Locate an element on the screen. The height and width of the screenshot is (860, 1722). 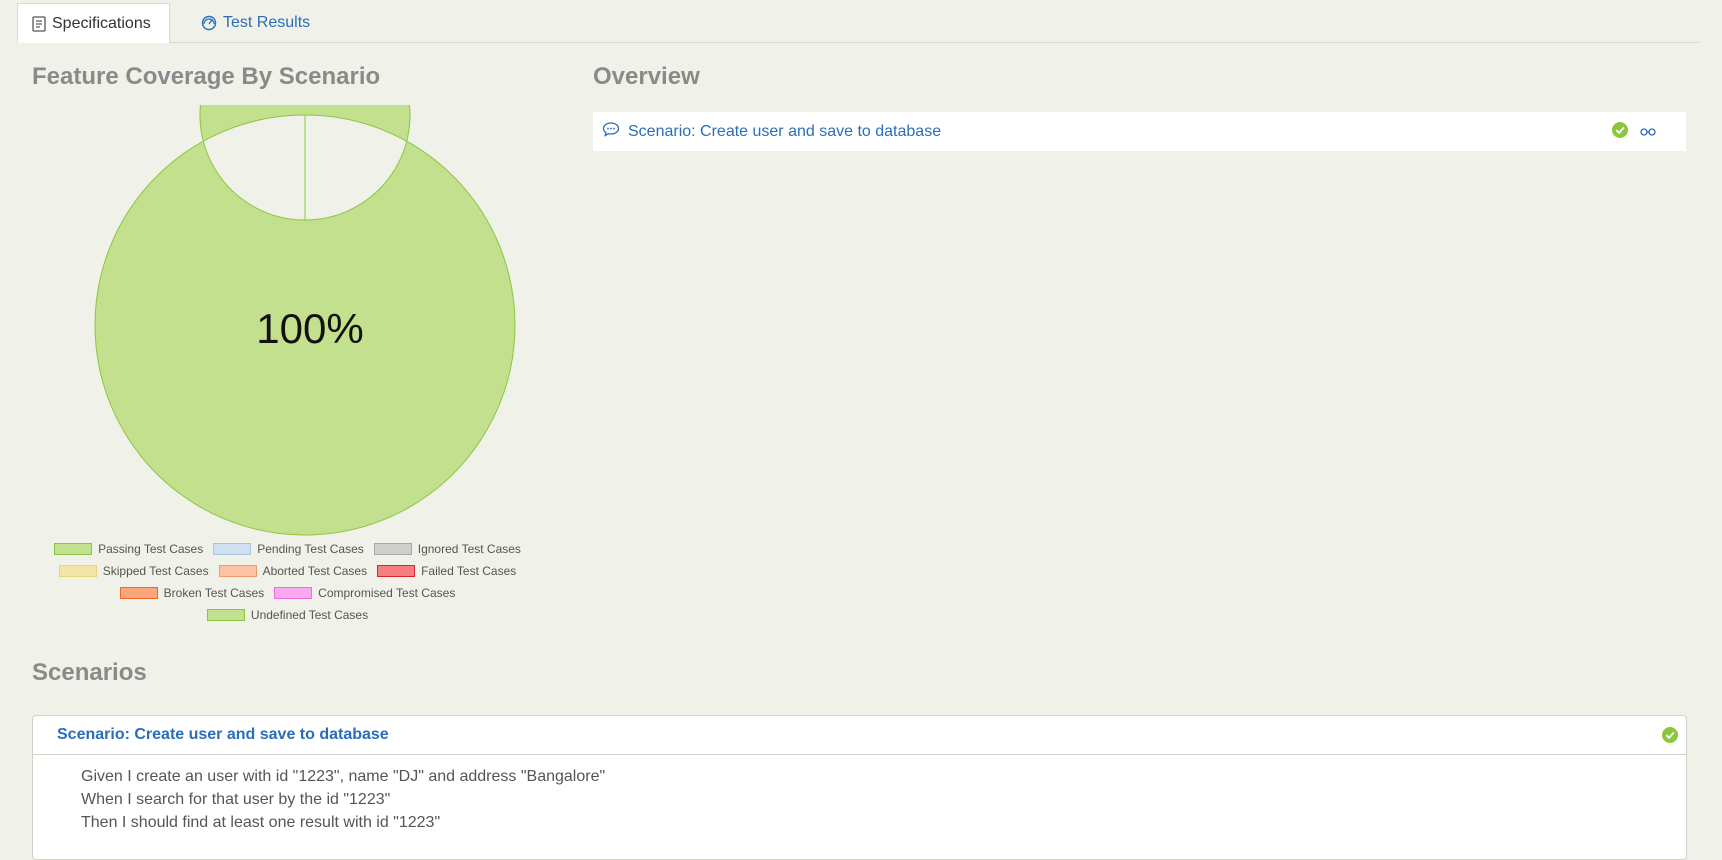
dashboard-icon is located at coordinates (209, 23).